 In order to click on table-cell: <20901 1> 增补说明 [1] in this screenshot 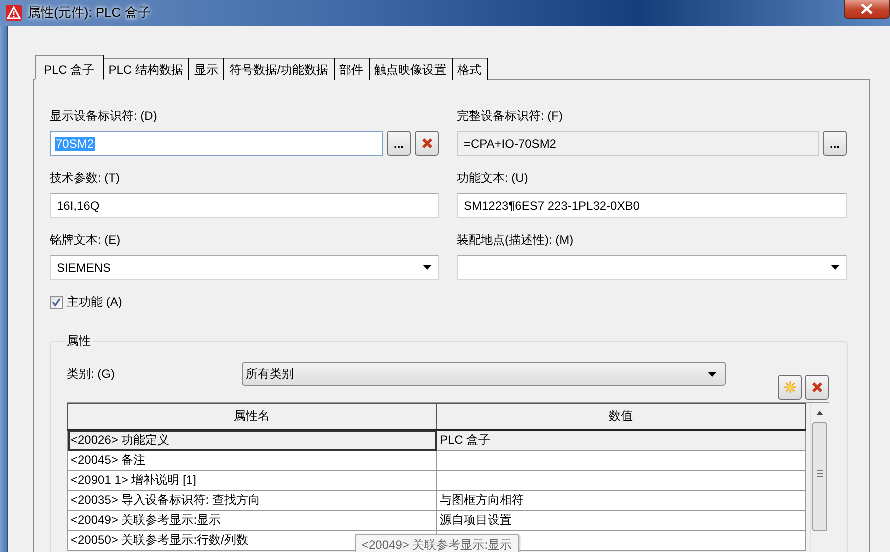, I will do `click(252, 480)`.